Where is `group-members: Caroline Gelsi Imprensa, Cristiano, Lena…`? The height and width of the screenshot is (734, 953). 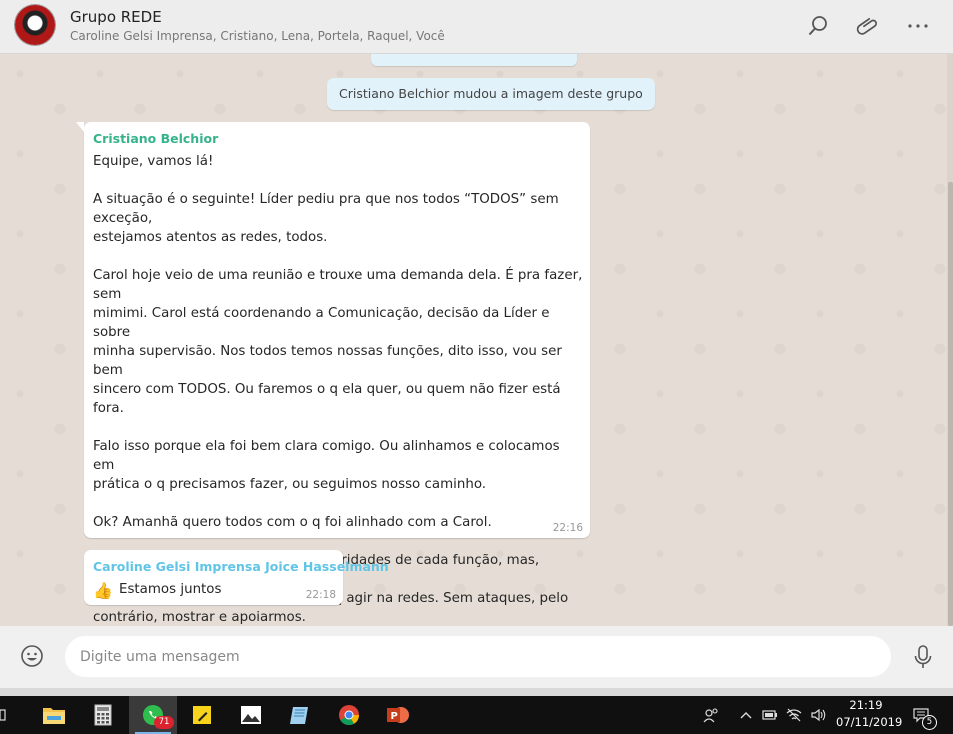
group-members: Caroline Gelsi Imprensa, Cristiano, Lena… is located at coordinates (257, 36).